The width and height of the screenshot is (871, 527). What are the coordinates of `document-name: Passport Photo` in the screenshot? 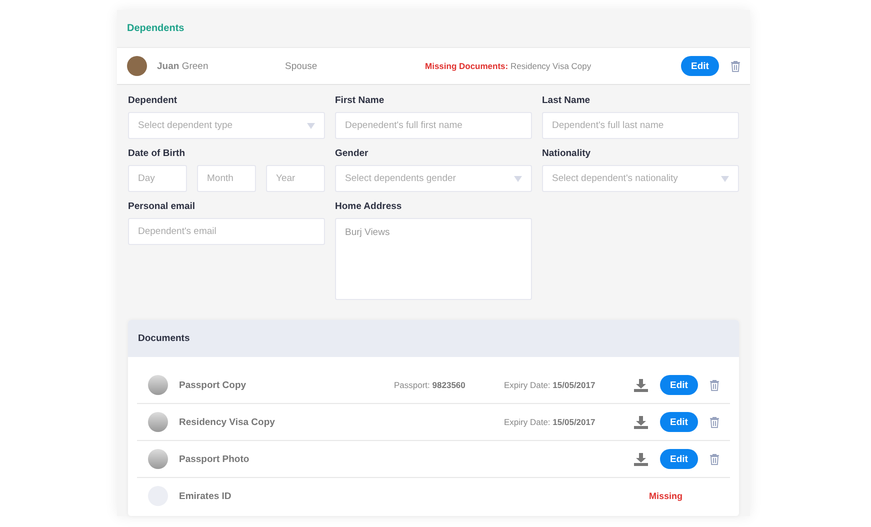 It's located at (214, 459).